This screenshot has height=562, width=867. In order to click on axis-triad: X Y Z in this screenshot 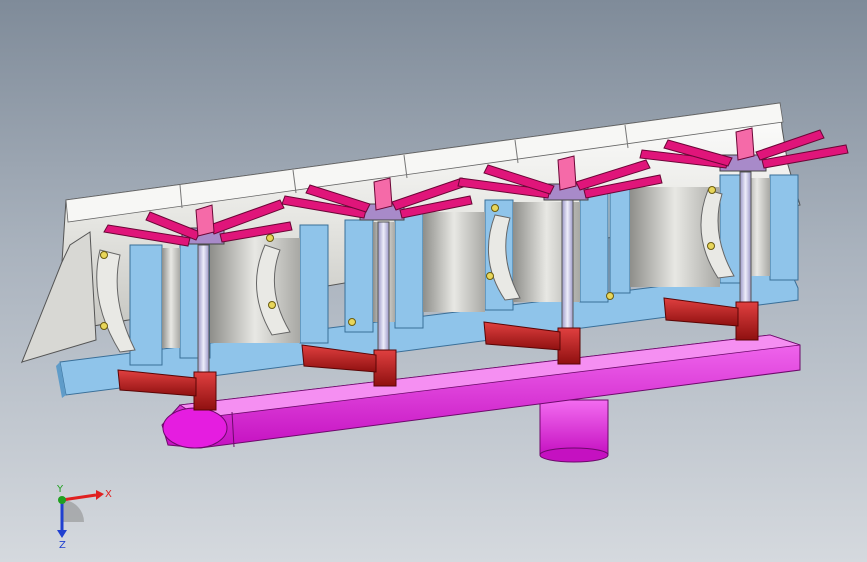, I will do `click(84, 516)`.